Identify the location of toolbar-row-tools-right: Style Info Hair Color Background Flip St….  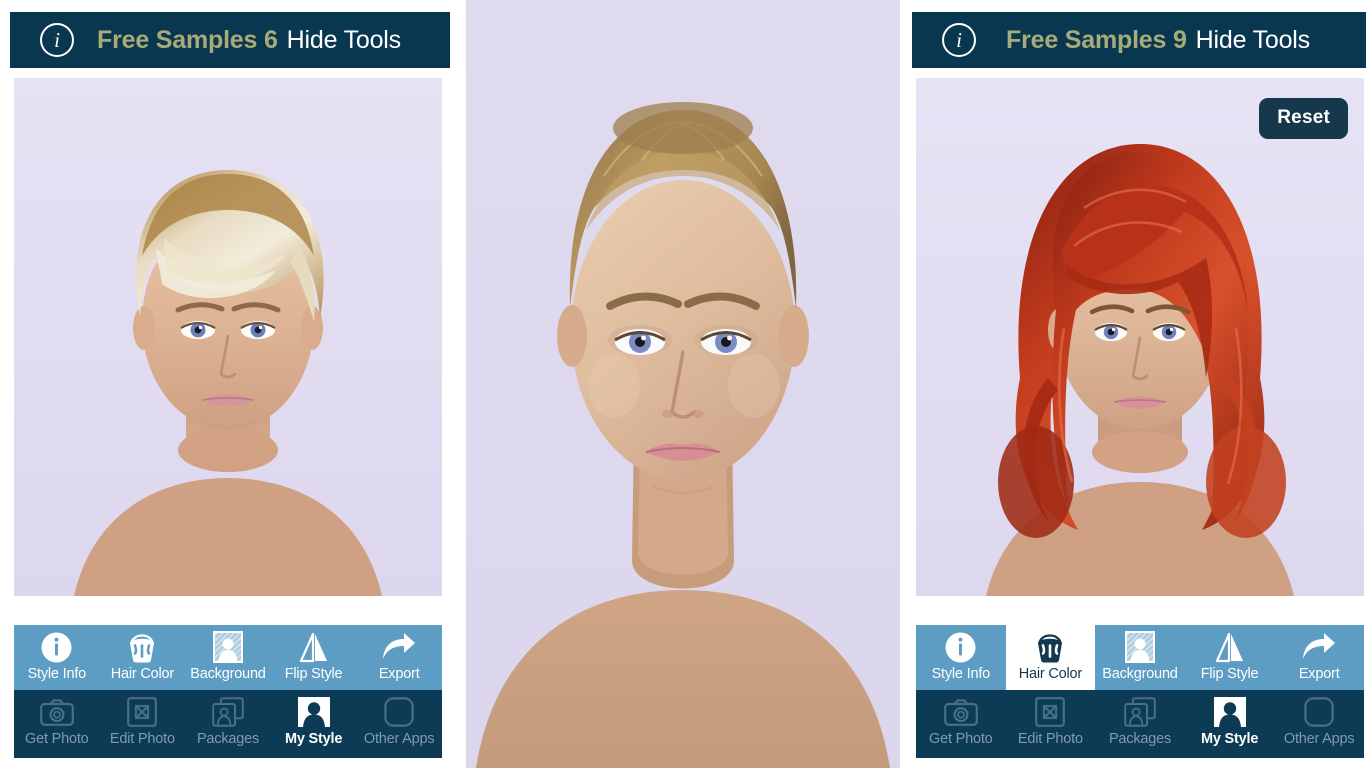
(1140, 657).